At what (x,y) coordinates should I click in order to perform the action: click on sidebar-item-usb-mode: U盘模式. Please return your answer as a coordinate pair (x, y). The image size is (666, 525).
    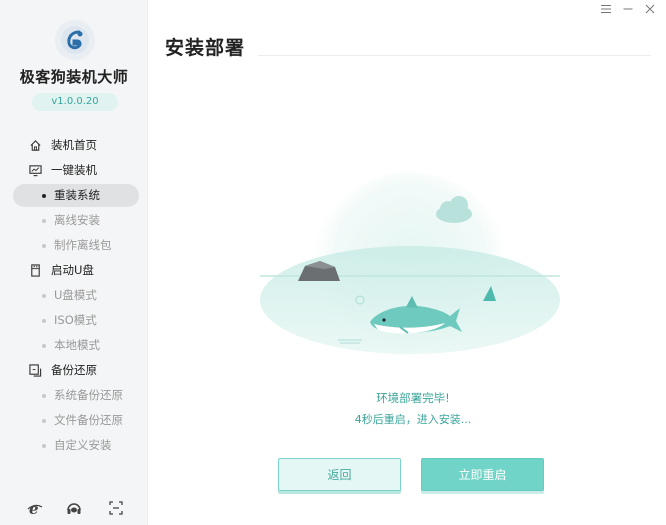
    Looking at the image, I should click on (74, 295).